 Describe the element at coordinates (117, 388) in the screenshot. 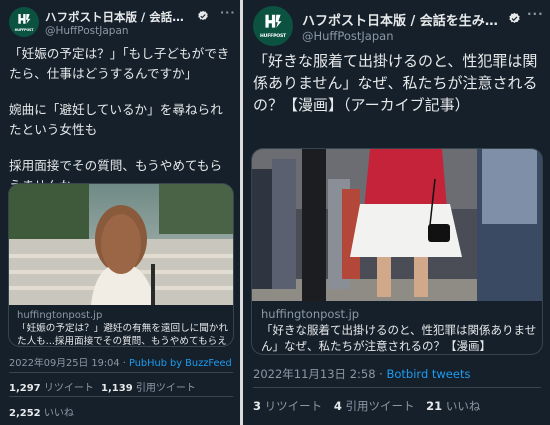

I see `quote-count: 1,139` at that location.